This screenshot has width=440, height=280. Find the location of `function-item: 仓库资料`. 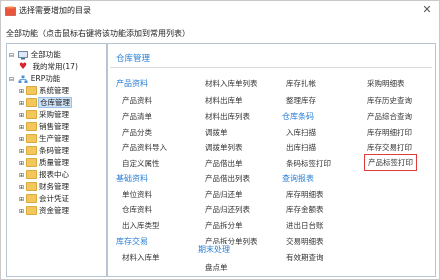

function-item: 仓库资料 is located at coordinates (137, 209).